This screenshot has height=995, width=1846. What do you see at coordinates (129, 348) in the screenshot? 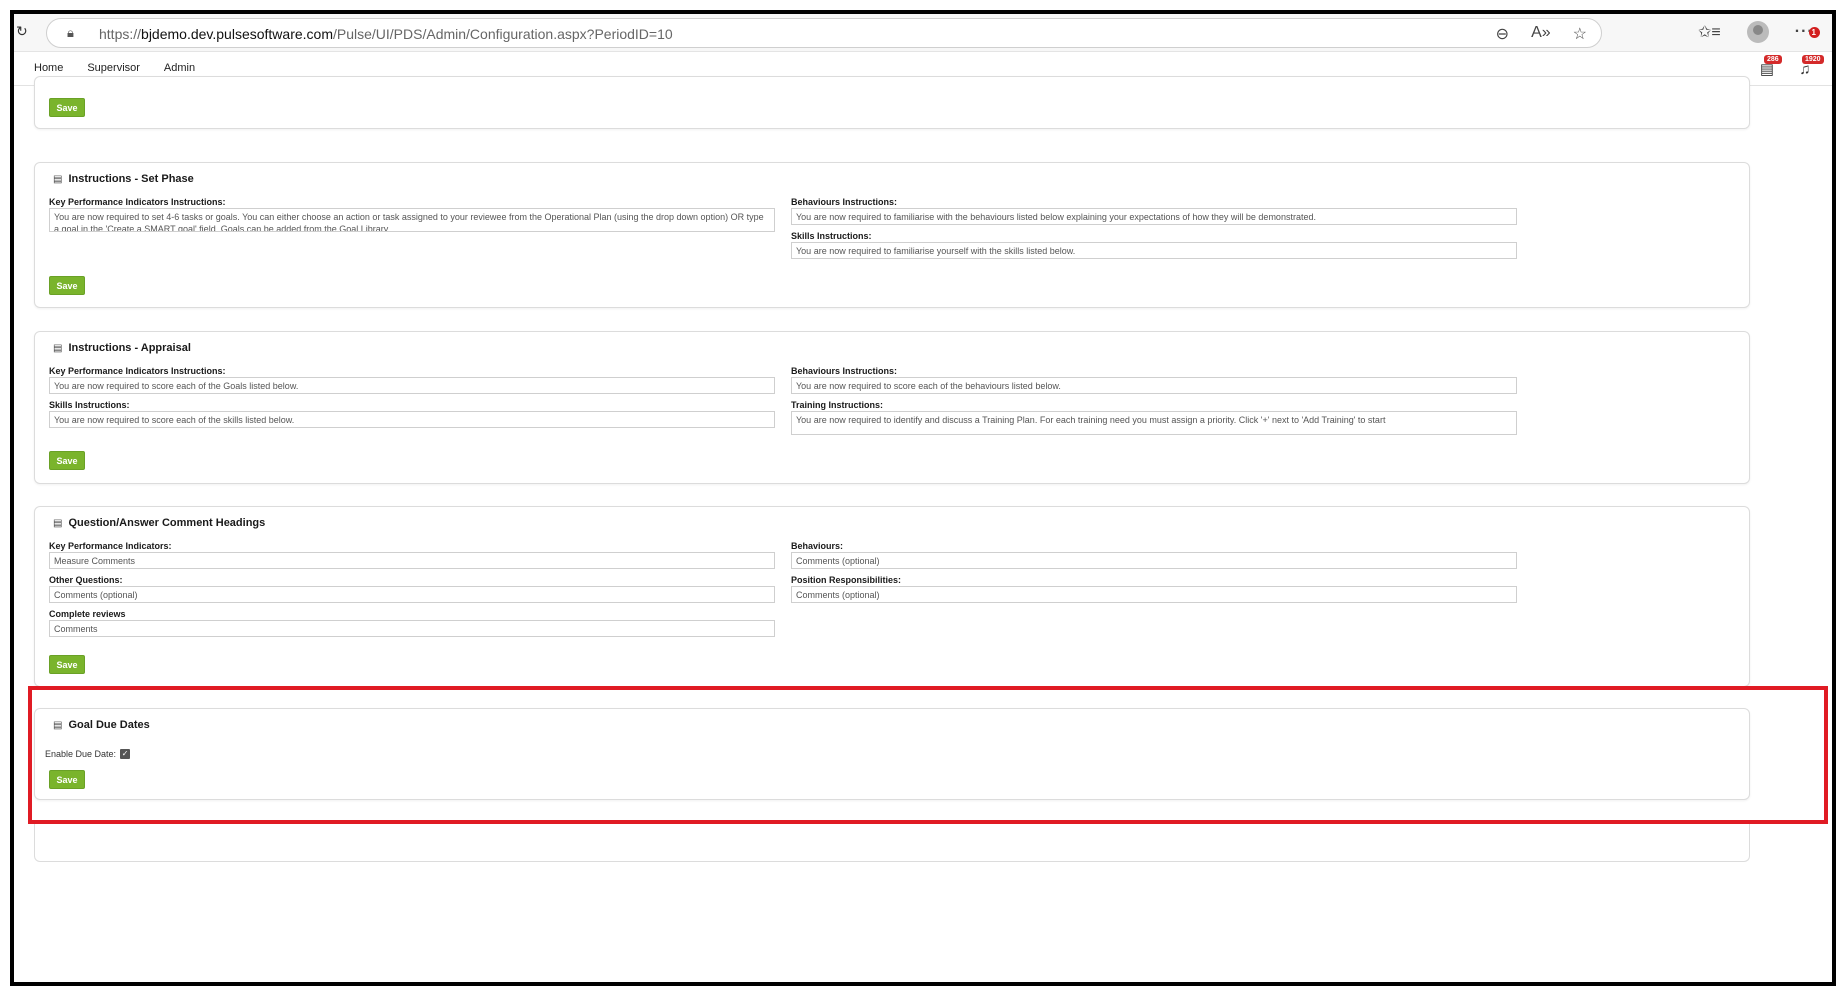
I see `panel-title: Instructions - Appraisal` at bounding box center [129, 348].